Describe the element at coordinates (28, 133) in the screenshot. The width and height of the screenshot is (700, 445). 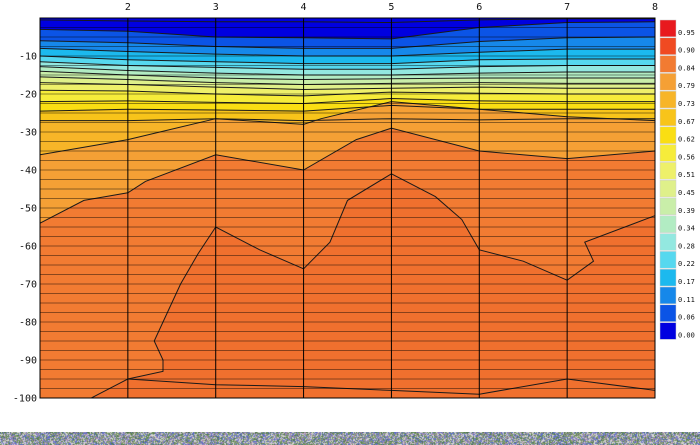
I see `y-tick-label: -30` at that location.